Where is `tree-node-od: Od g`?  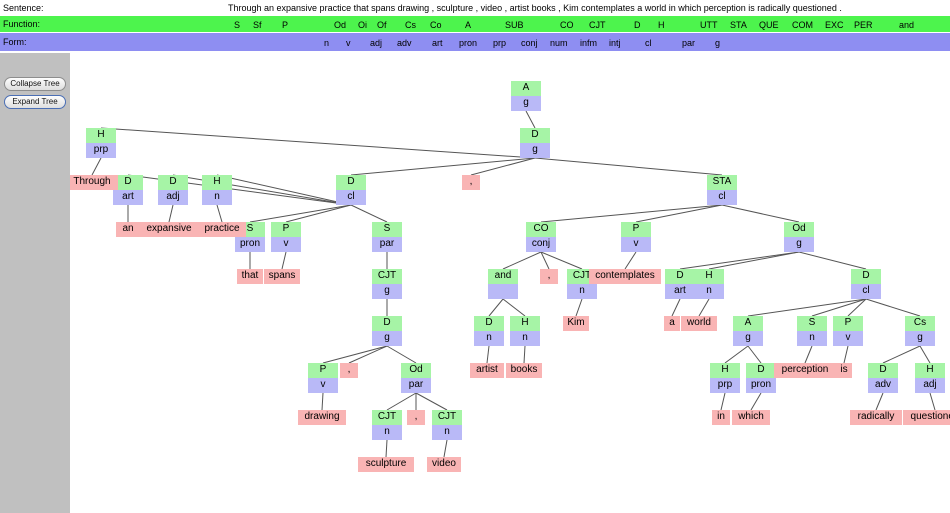
tree-node-od: Od g is located at coordinates (799, 237).